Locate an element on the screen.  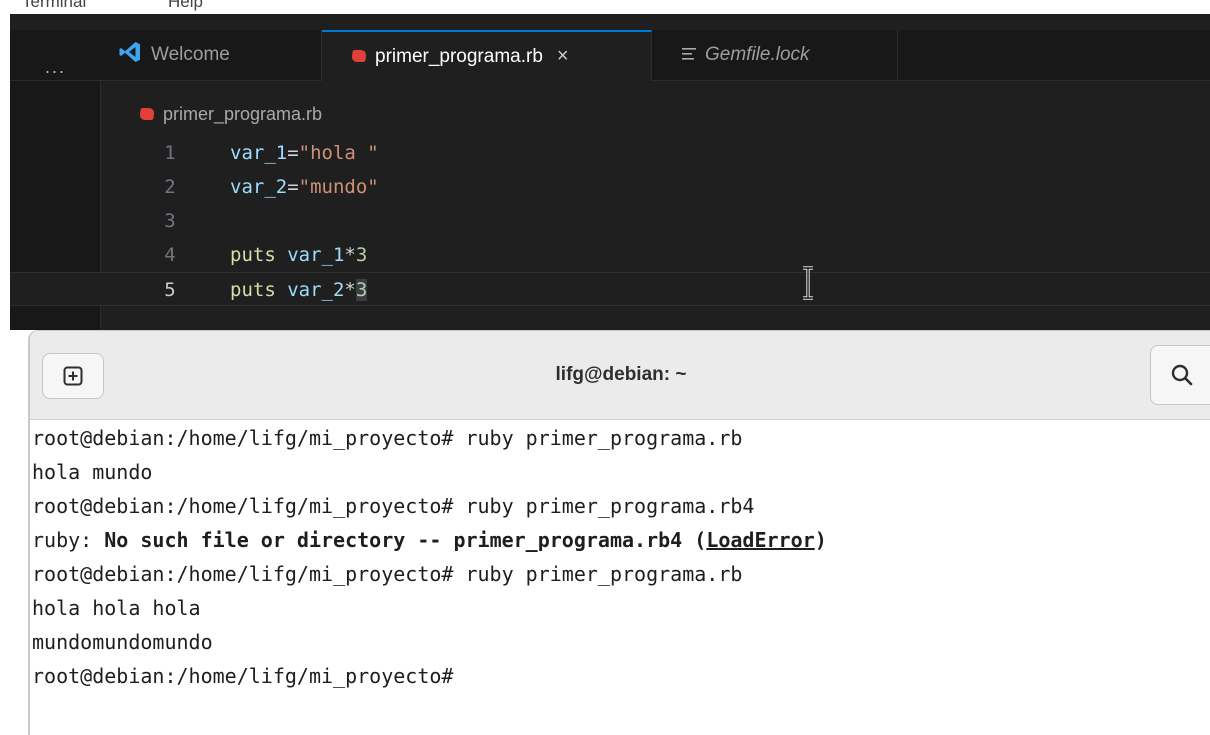
terminal-line: hola mundo is located at coordinates (621, 472).